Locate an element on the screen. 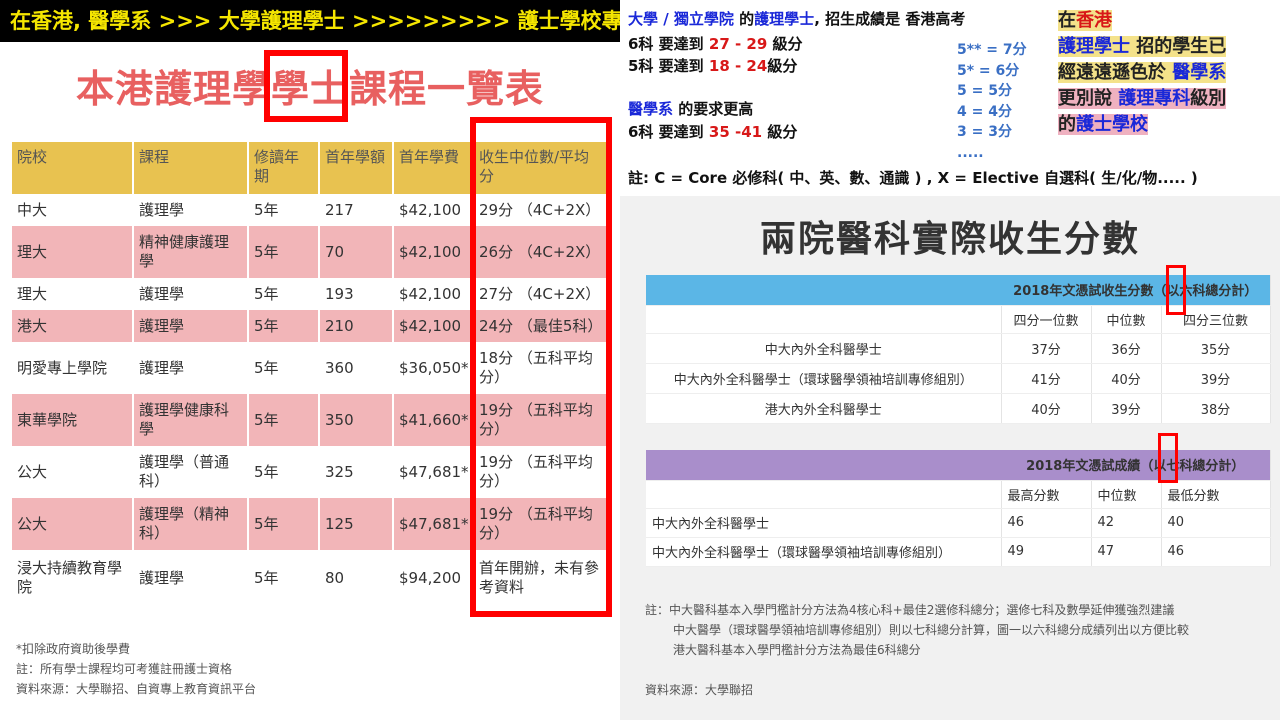 The image size is (1280, 720). callout-nursing: 護理學士 is located at coordinates (1094, 46).